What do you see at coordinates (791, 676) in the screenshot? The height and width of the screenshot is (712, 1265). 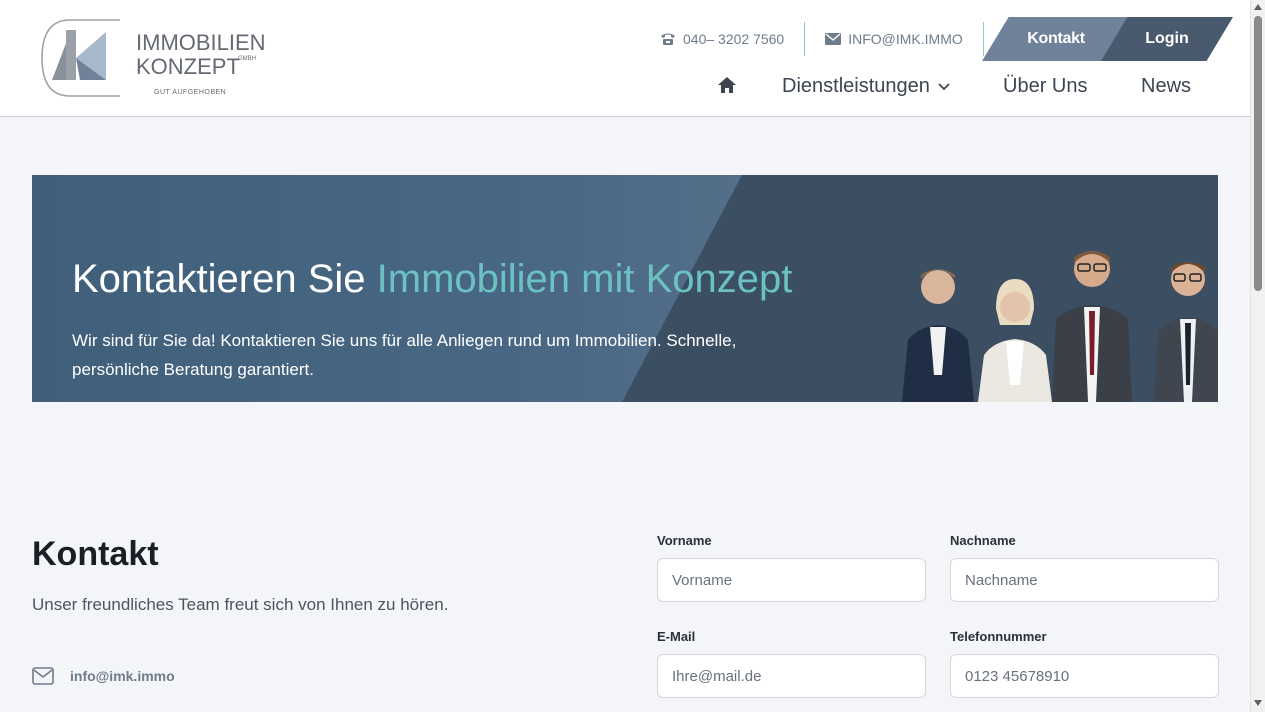 I see `email-input` at bounding box center [791, 676].